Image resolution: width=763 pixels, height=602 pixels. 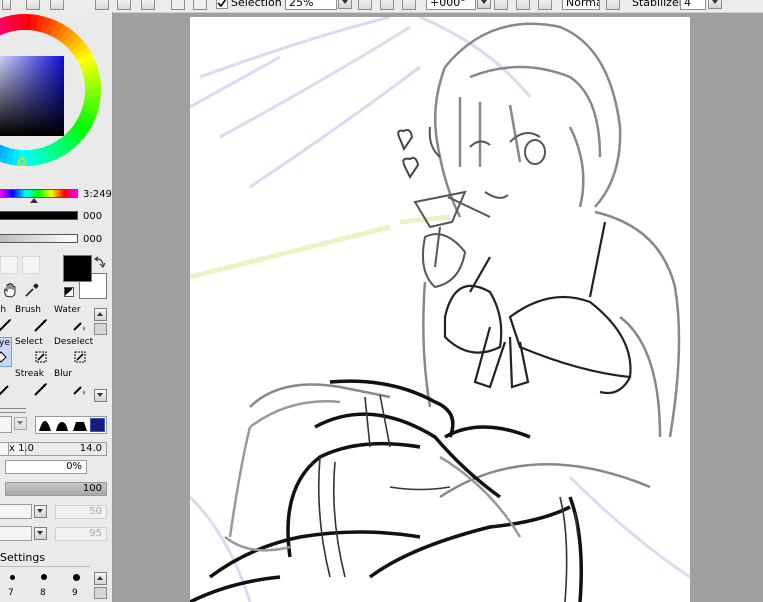 What do you see at coordinates (658, 4) in the screenshot?
I see `stabilizer-label: Stabilizer` at bounding box center [658, 4].